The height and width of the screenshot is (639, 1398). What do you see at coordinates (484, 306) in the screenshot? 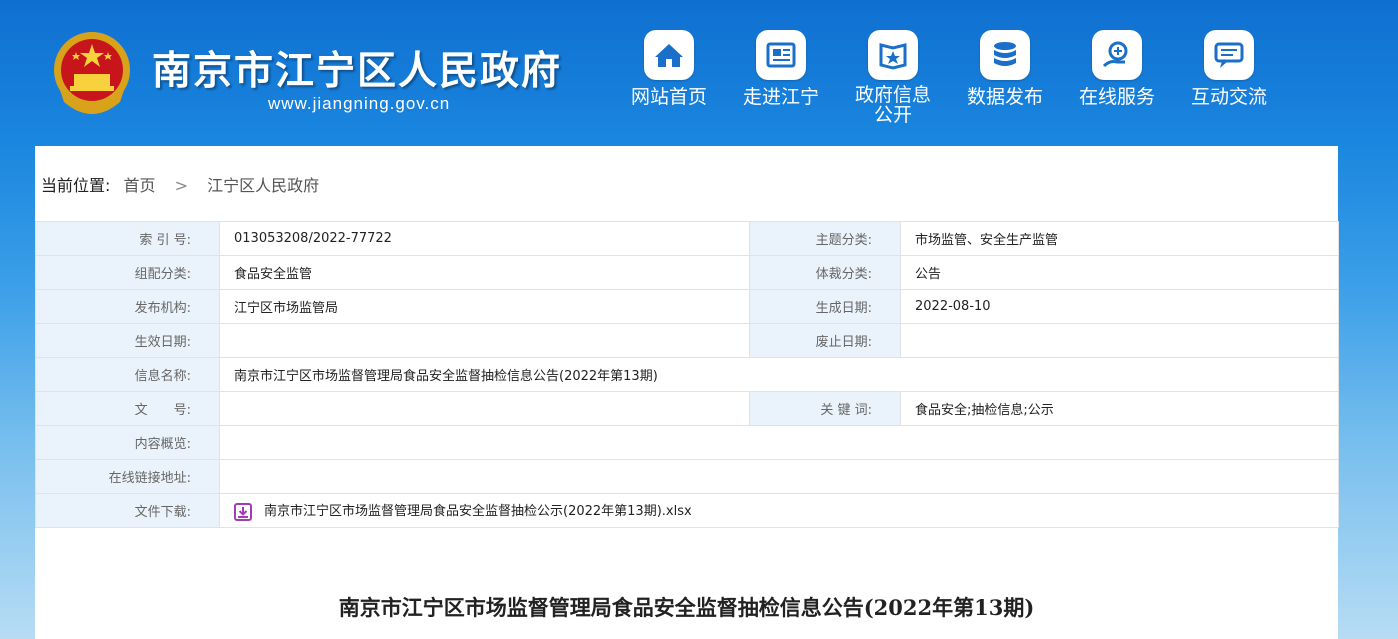
I see `publisher-value: 江宁区市场监管局` at bounding box center [484, 306].